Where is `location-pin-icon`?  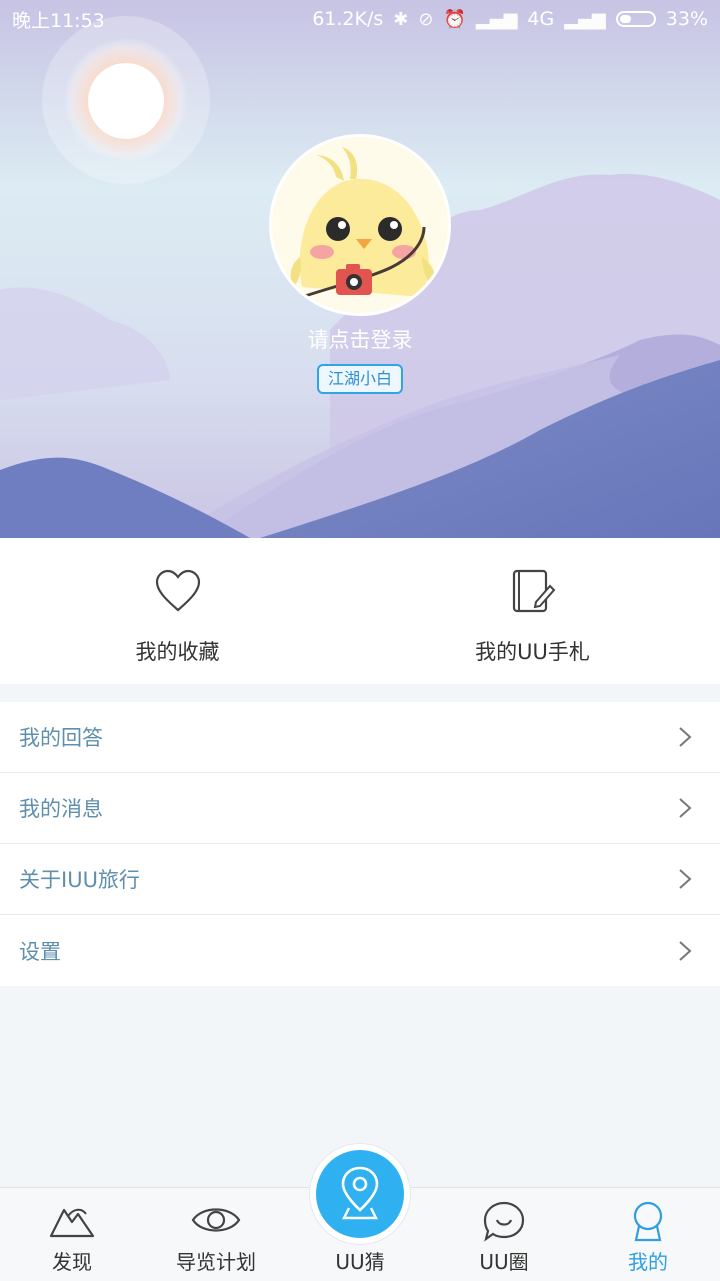 location-pin-icon is located at coordinates (360, 1193).